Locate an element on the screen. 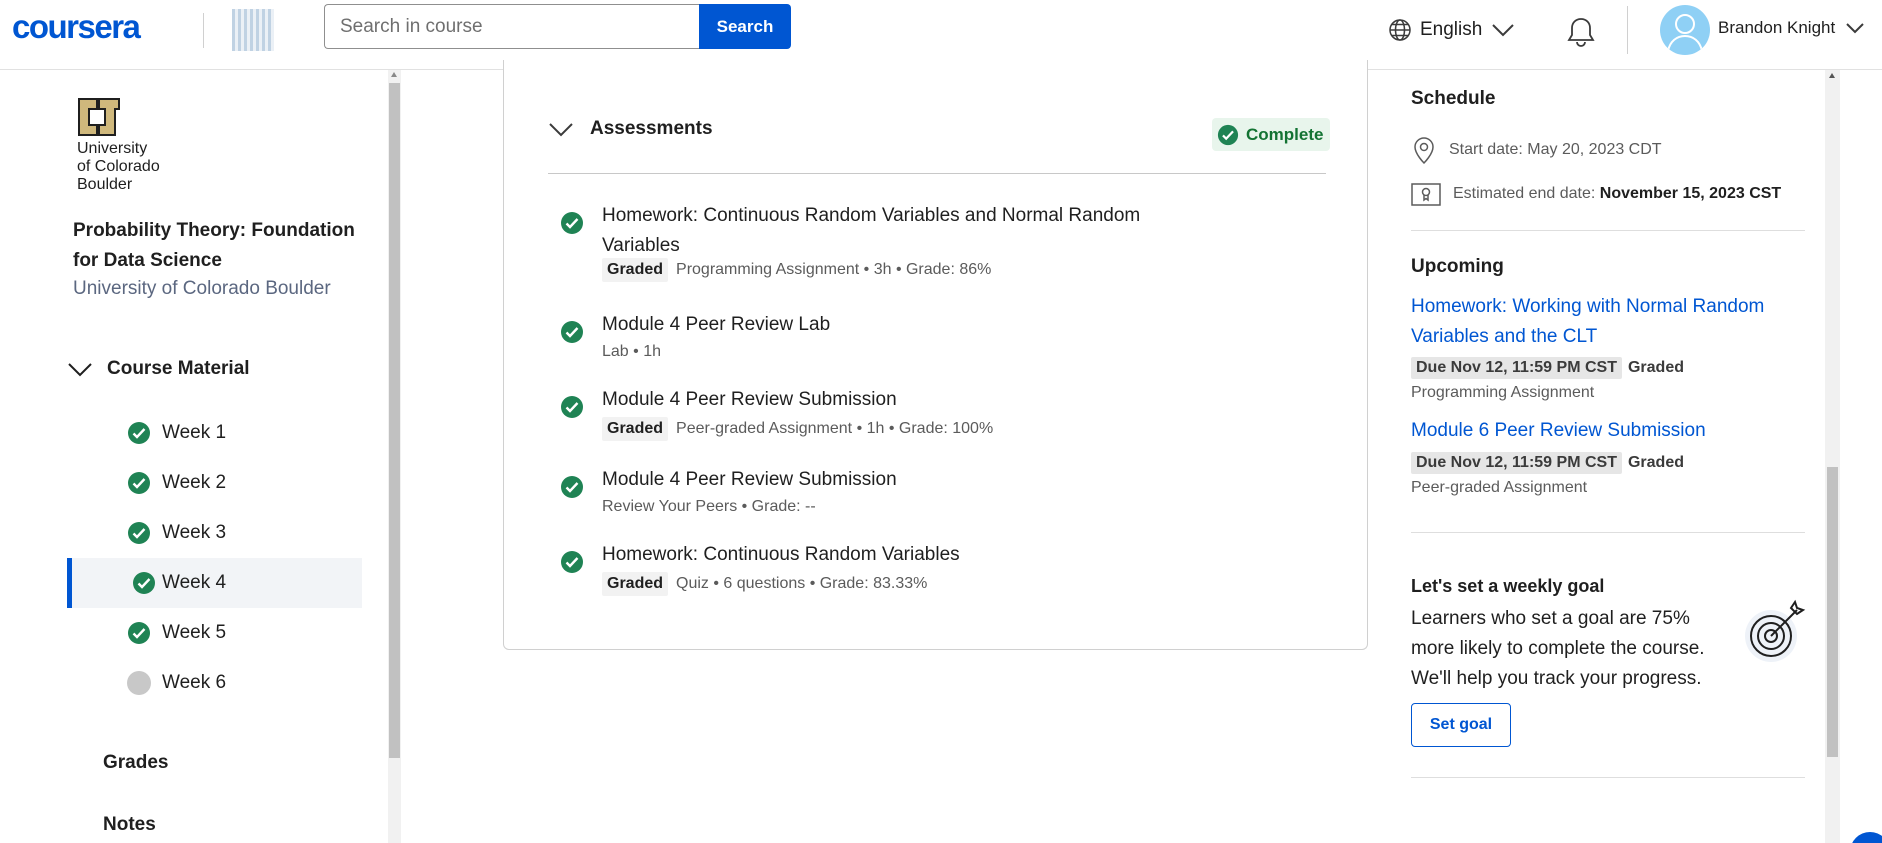 The height and width of the screenshot is (843, 1882). sidebar-item-notes: Notes is located at coordinates (129, 825).